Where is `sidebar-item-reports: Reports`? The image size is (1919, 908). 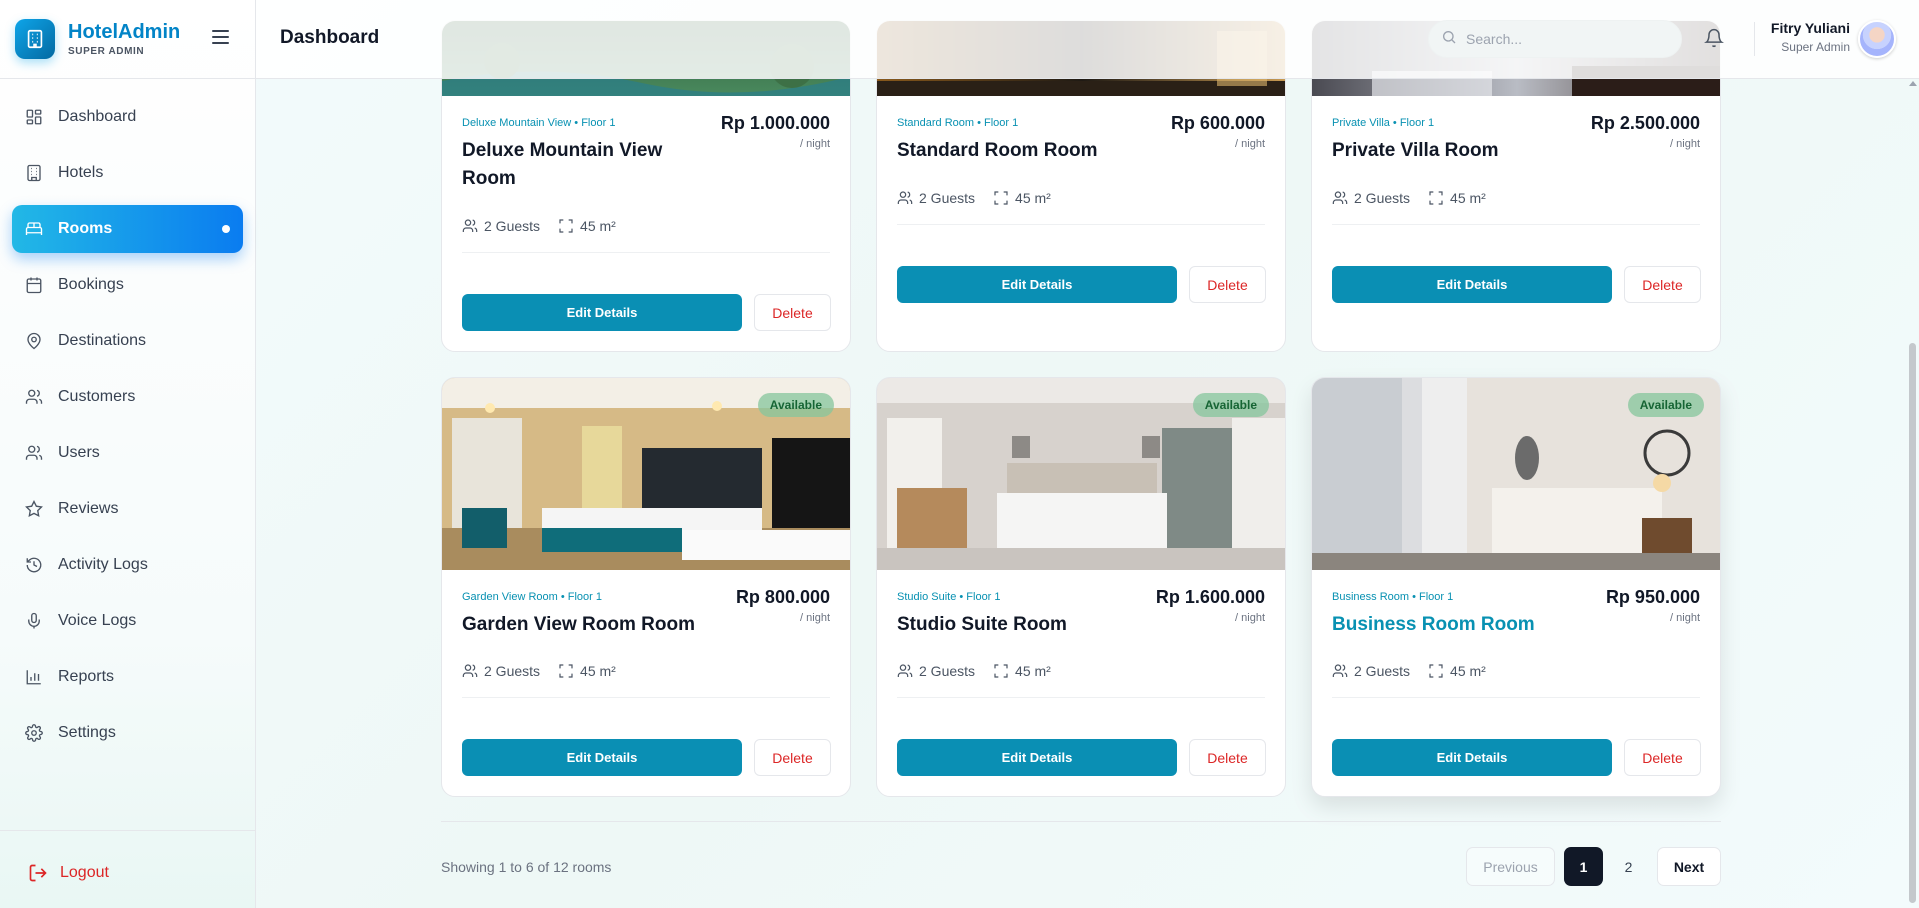
sidebar-item-reports: Reports is located at coordinates (127, 677).